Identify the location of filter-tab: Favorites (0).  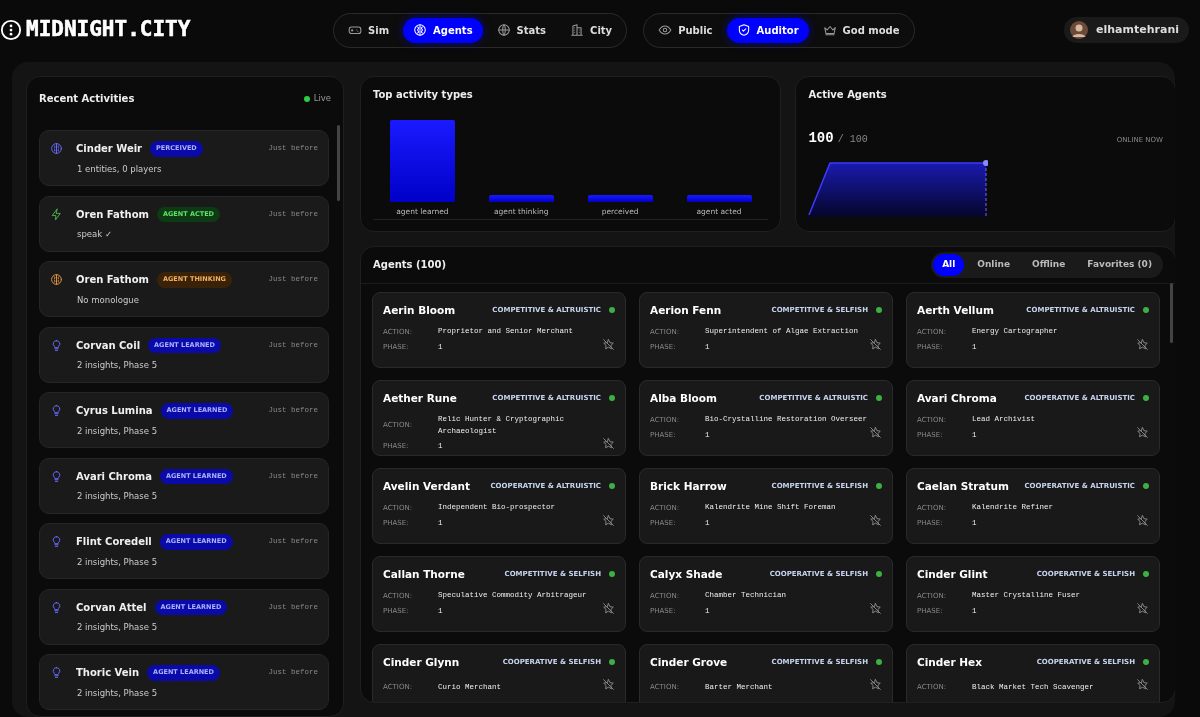
(1119, 265).